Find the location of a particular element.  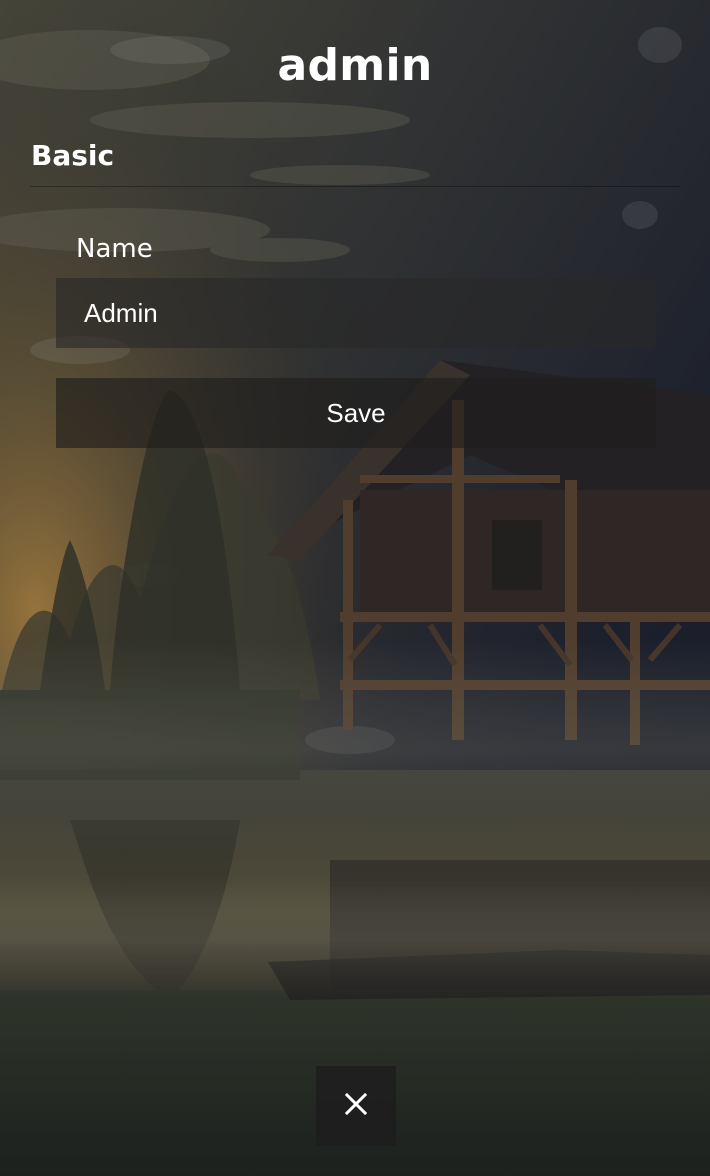

section-heading-basic: Basic is located at coordinates (73, 155).